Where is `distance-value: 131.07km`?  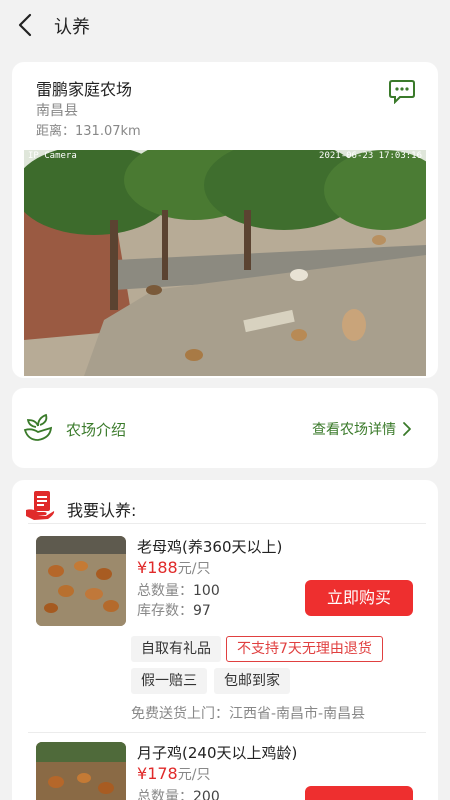 distance-value: 131.07km is located at coordinates (108, 131).